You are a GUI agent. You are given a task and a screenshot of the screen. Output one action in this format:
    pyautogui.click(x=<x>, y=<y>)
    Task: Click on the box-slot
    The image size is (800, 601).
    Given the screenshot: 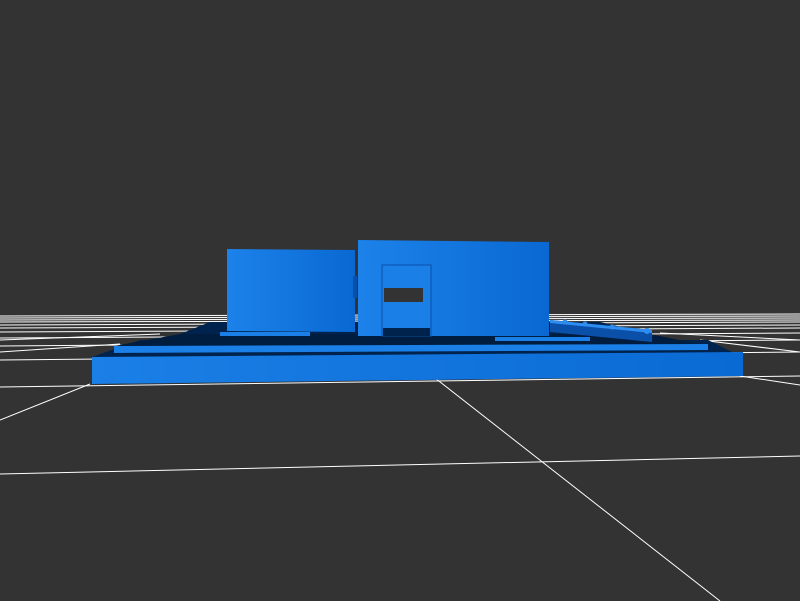 What is the action you would take?
    pyautogui.click(x=406, y=332)
    